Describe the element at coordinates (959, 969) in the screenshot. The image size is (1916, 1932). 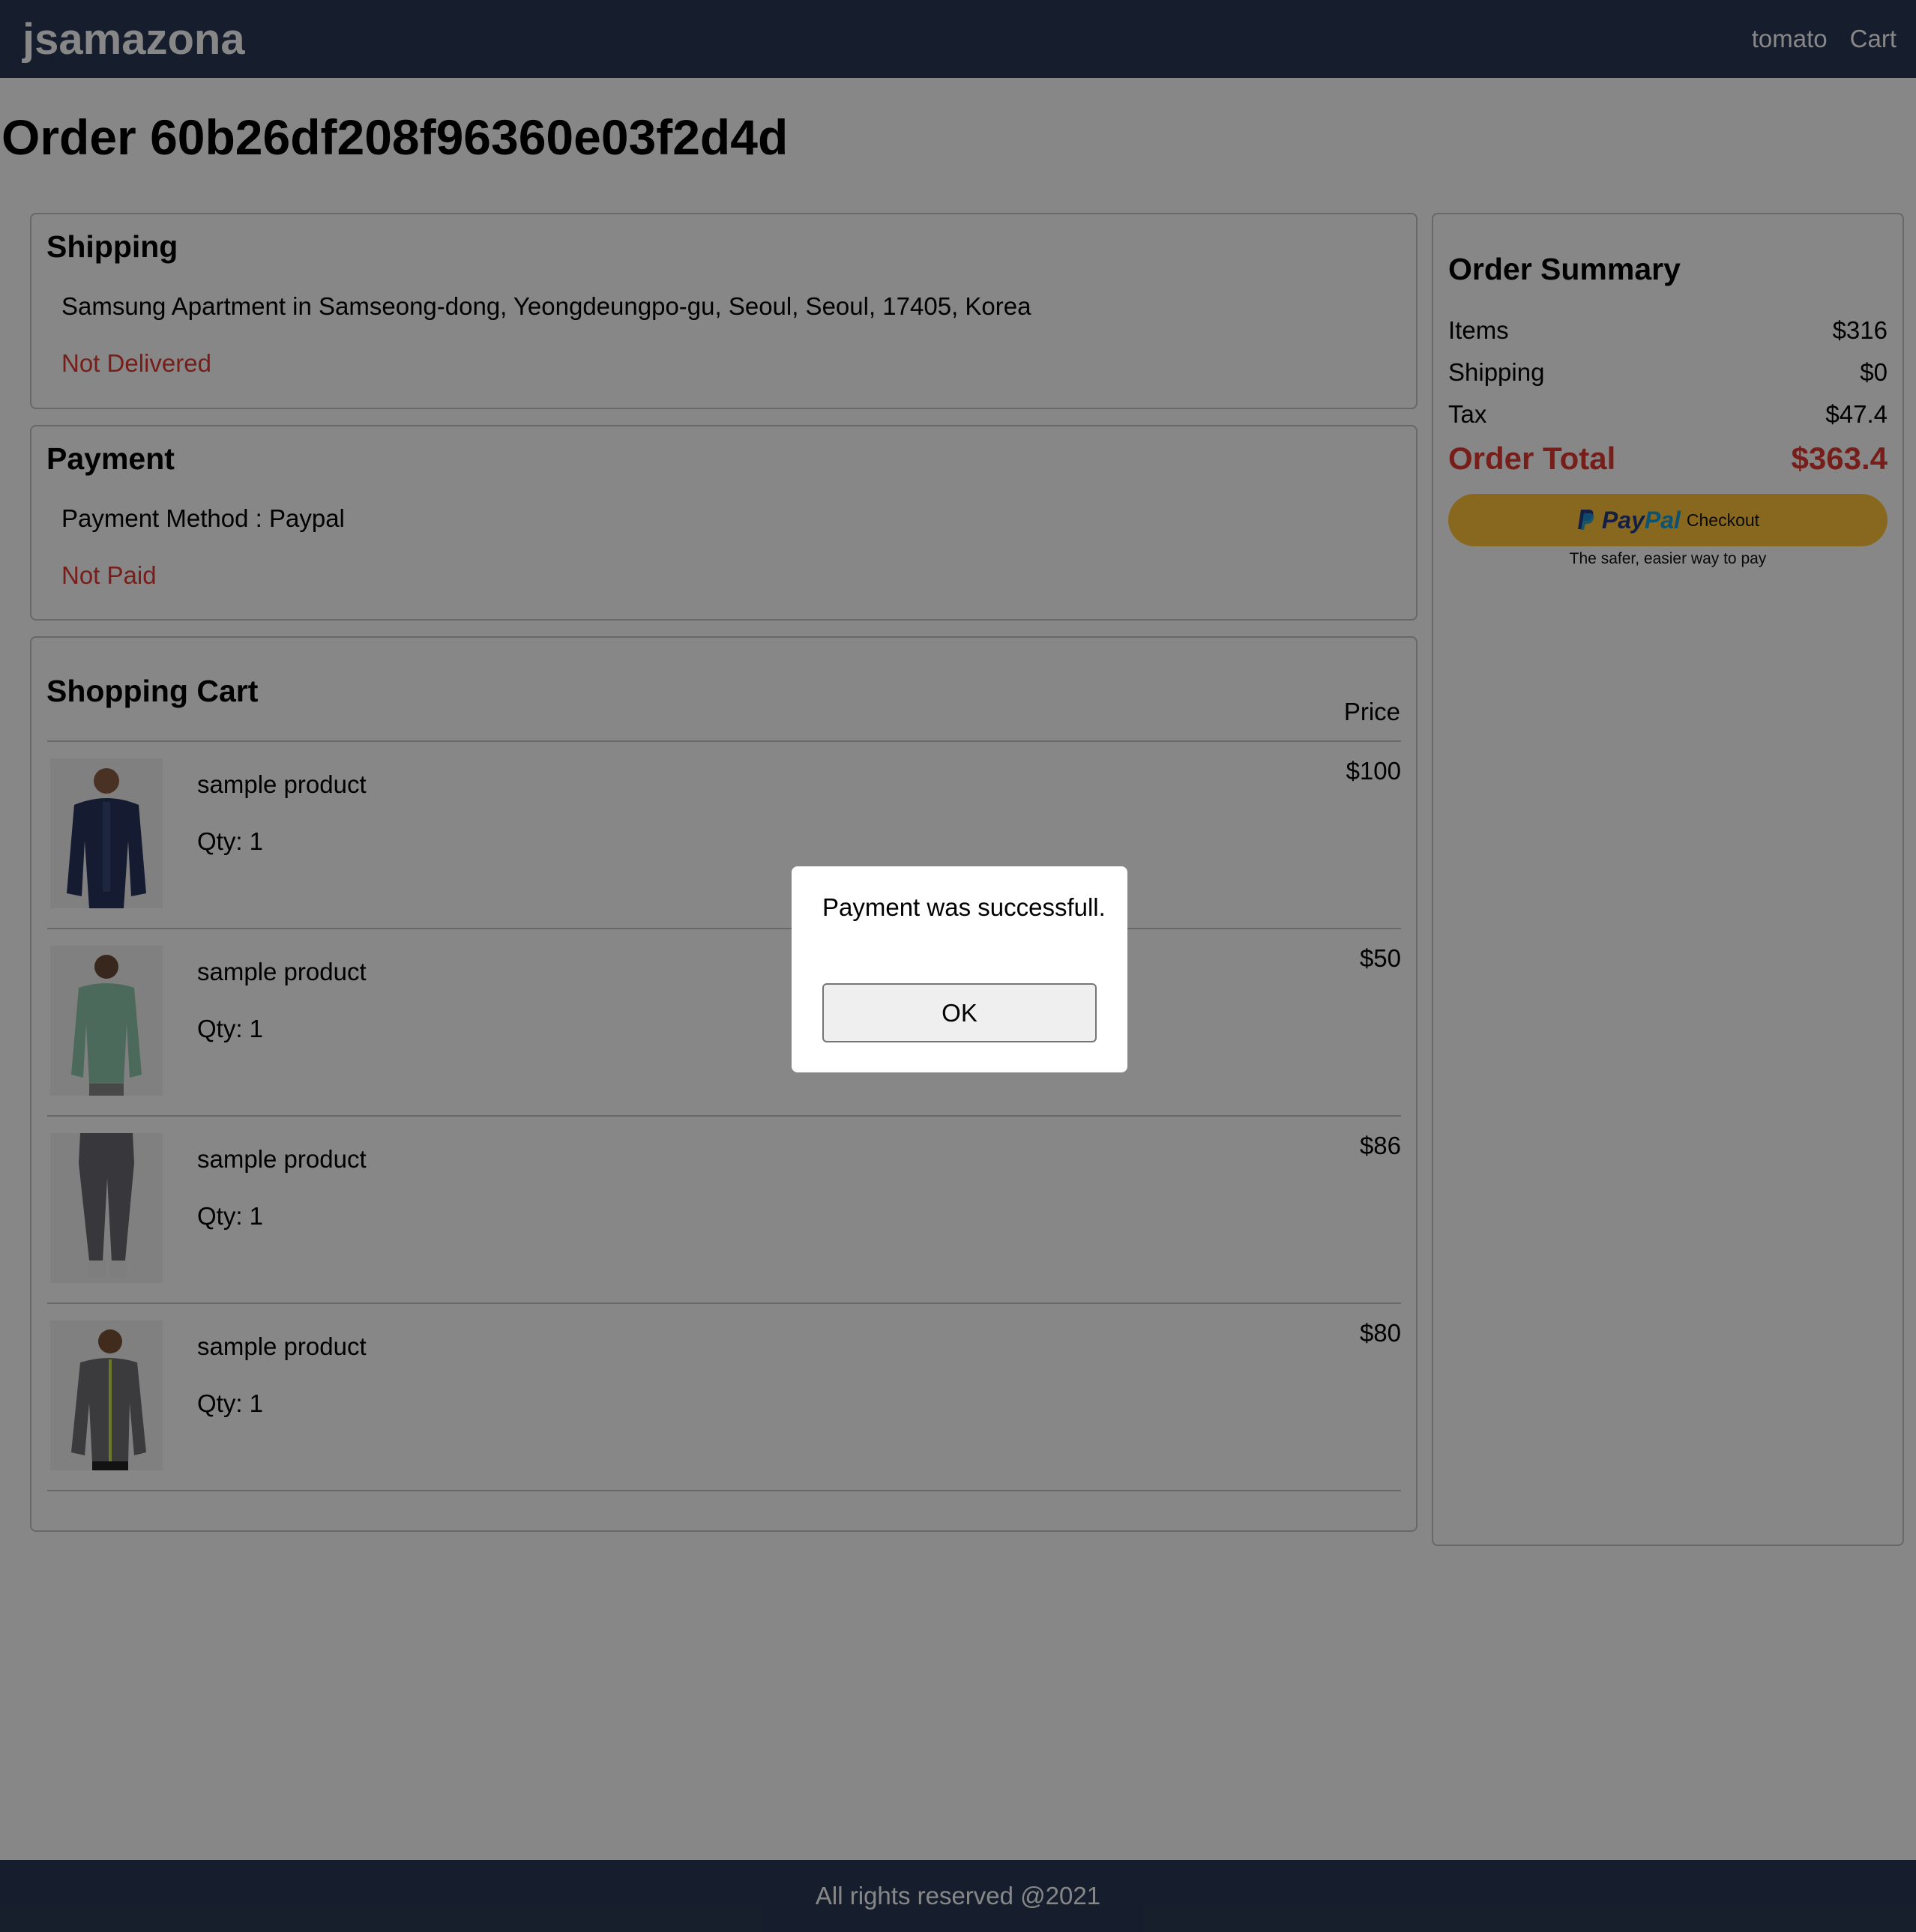
I see `alert-dialog: Payment was successfull. OK` at that location.